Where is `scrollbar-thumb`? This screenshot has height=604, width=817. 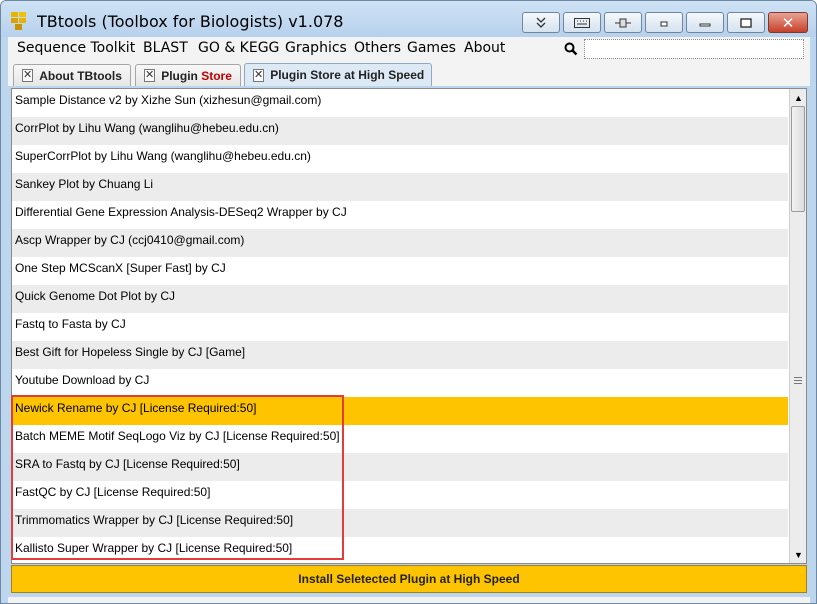
scrollbar-thumb is located at coordinates (798, 159).